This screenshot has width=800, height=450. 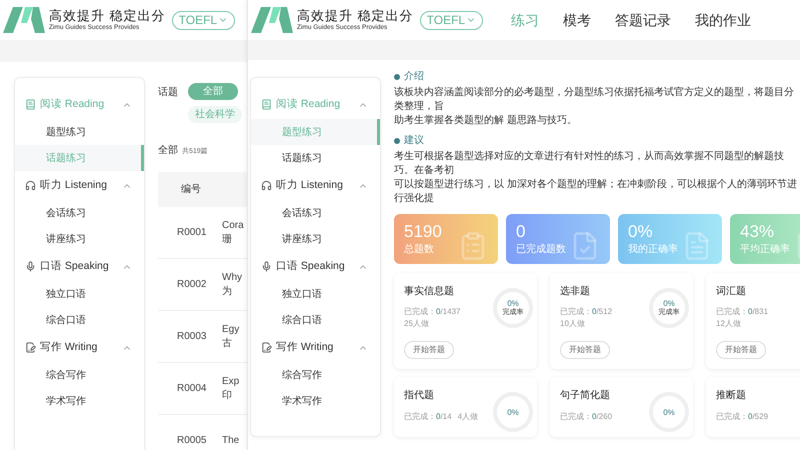 What do you see at coordinates (641, 232) in the screenshot?
I see `stat-value: 0%` at bounding box center [641, 232].